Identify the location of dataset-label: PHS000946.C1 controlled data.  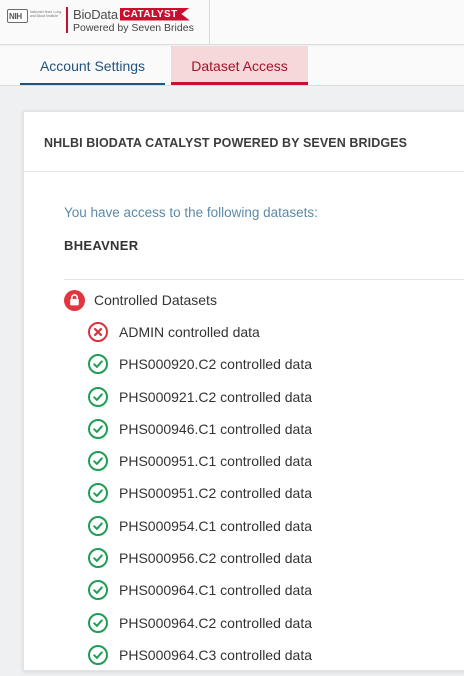
(216, 428).